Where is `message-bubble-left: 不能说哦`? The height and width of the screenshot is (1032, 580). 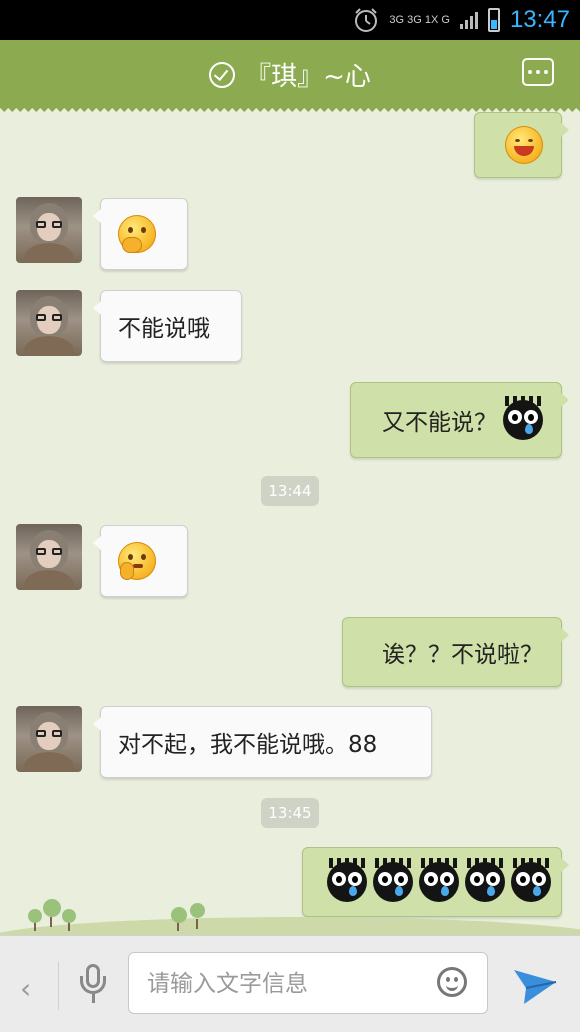 message-bubble-left: 不能说哦 is located at coordinates (167, 326).